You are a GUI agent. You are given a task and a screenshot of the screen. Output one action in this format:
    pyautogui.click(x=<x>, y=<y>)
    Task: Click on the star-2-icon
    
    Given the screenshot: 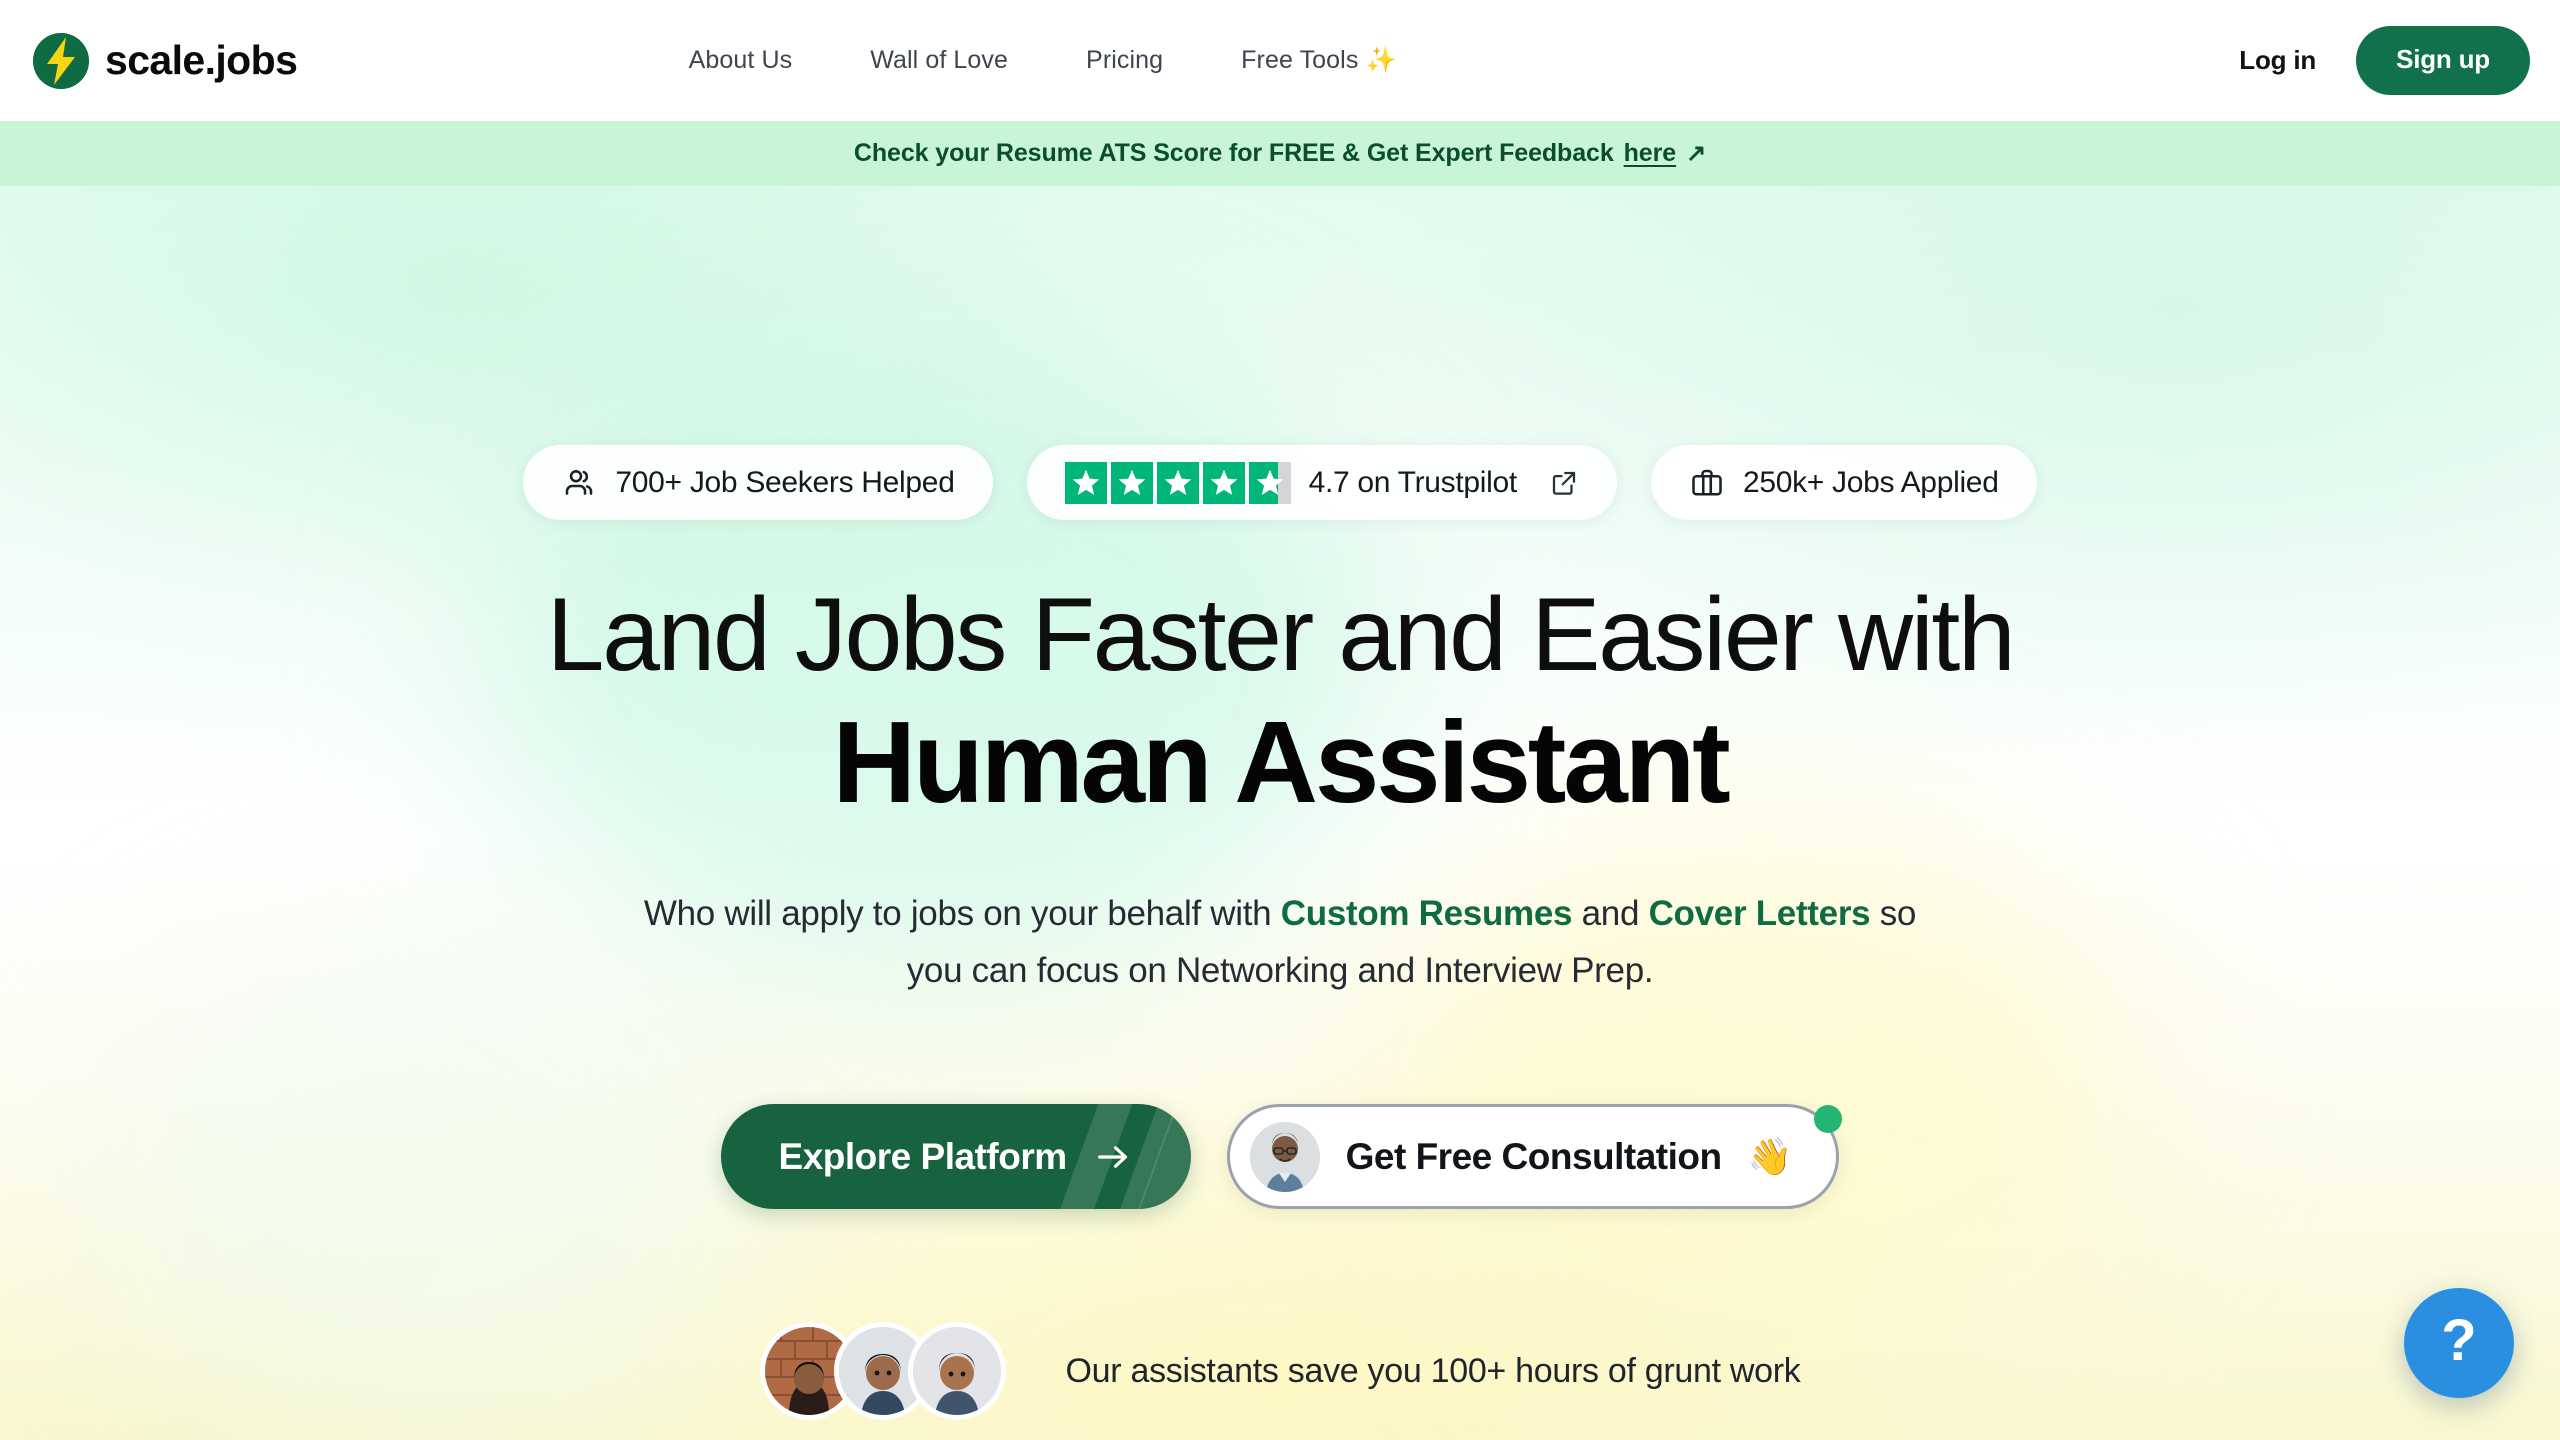 What is the action you would take?
    pyautogui.click(x=1131, y=482)
    